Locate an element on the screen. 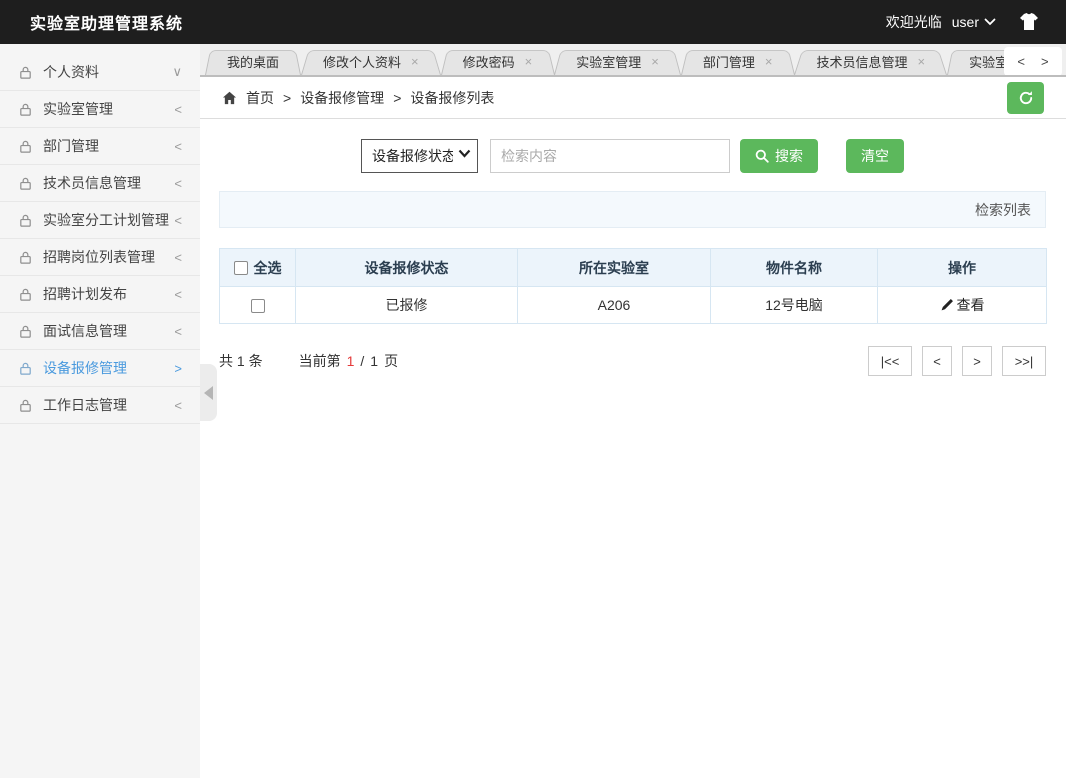  sidebar-item-lab-mgmt: 实验室管理 < is located at coordinates (100, 109).